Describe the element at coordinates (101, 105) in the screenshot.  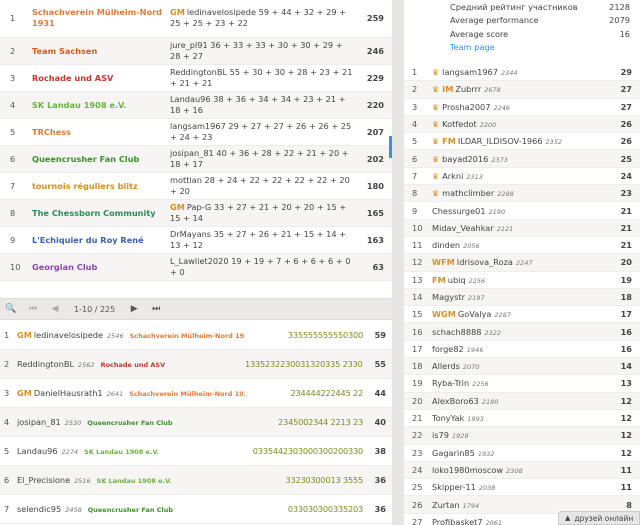
I see `team-name-link: SK Landau 1908 e.V.` at that location.